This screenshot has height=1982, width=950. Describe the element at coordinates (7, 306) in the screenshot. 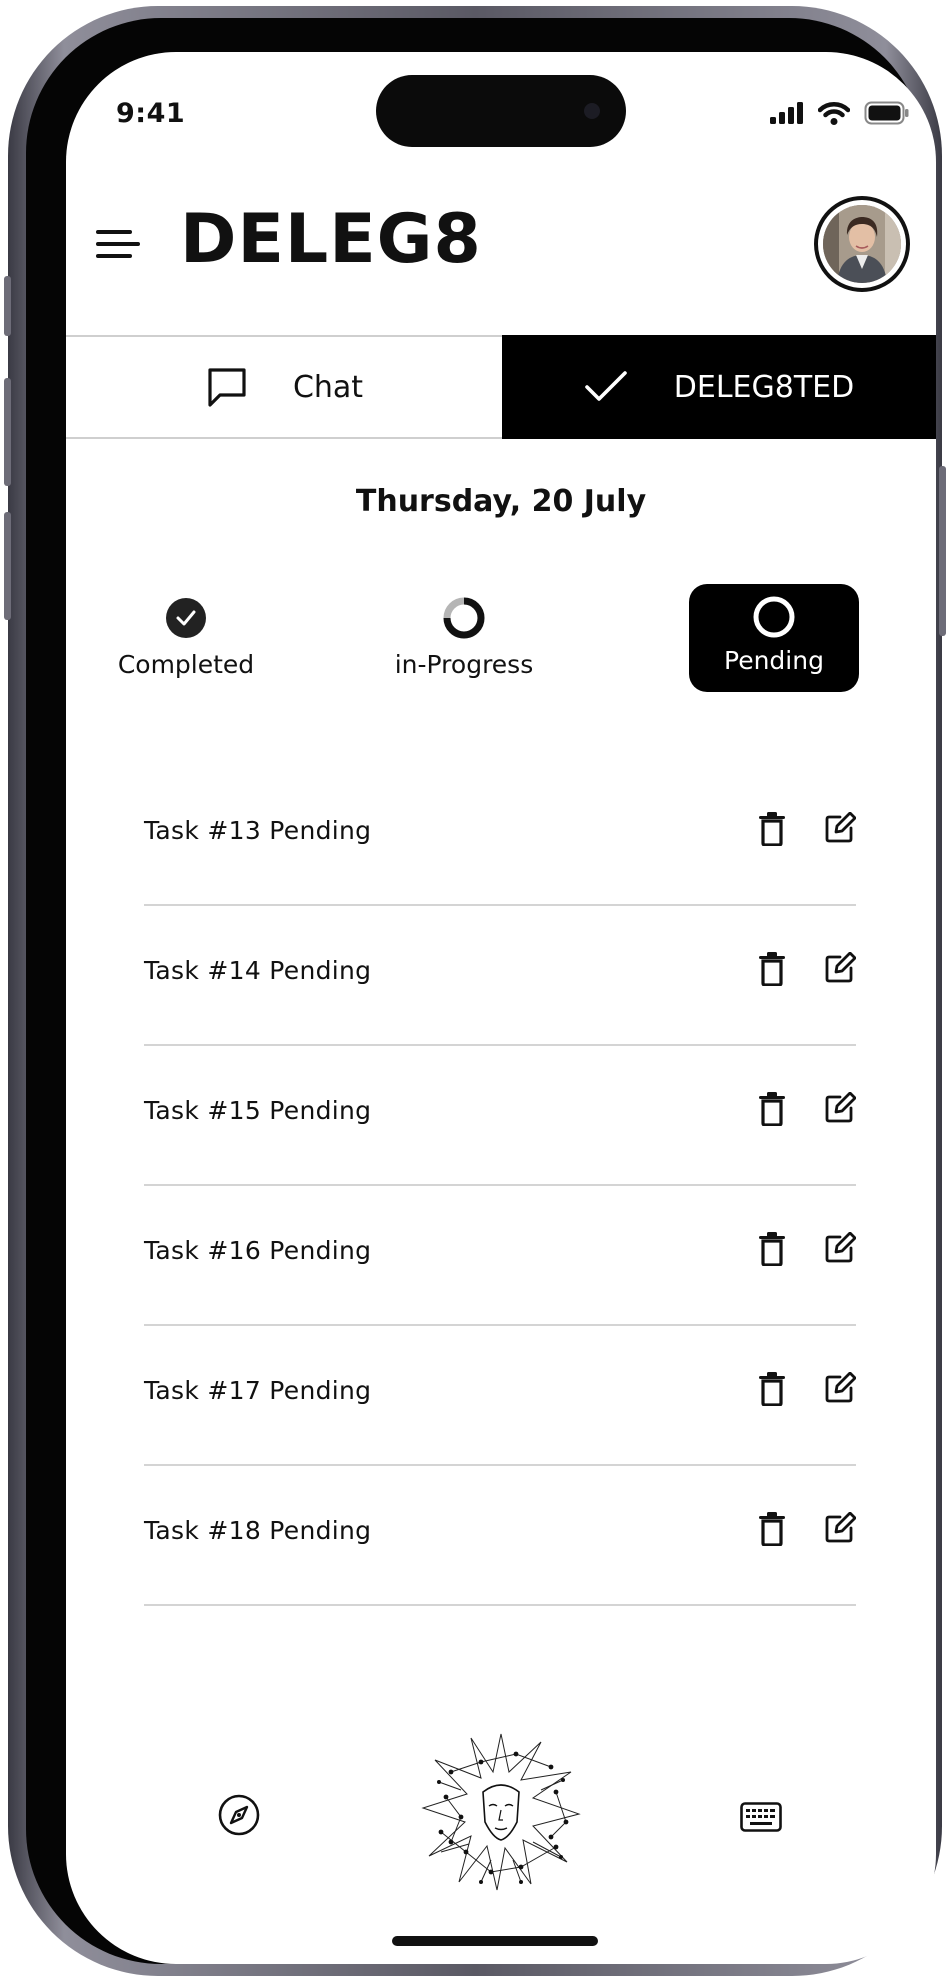

I see `action-button` at that location.